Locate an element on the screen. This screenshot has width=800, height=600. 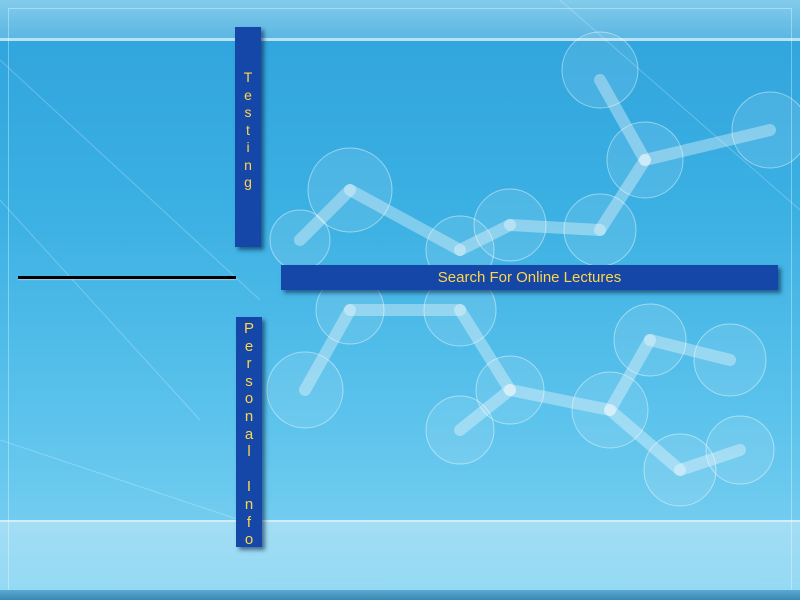
vertical-label-letter: l is located at coordinates (249, 452).